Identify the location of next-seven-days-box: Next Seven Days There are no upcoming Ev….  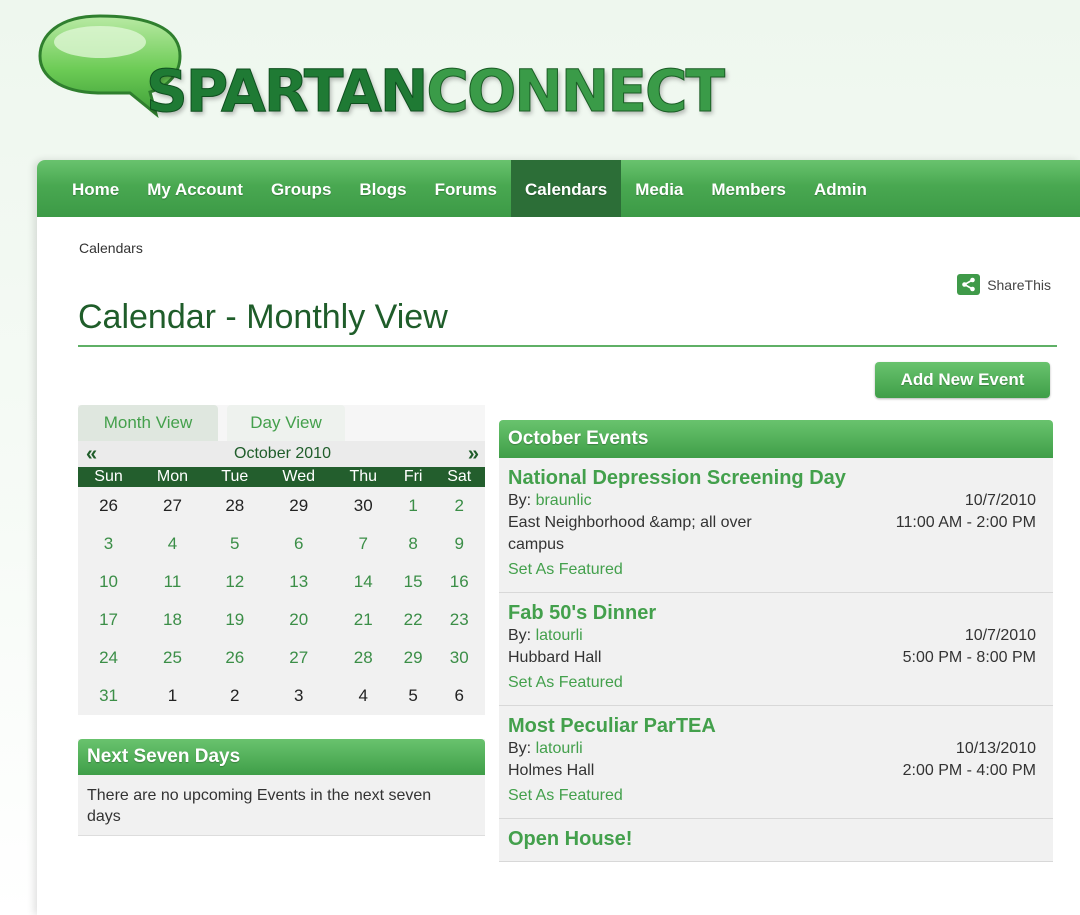
(281, 787).